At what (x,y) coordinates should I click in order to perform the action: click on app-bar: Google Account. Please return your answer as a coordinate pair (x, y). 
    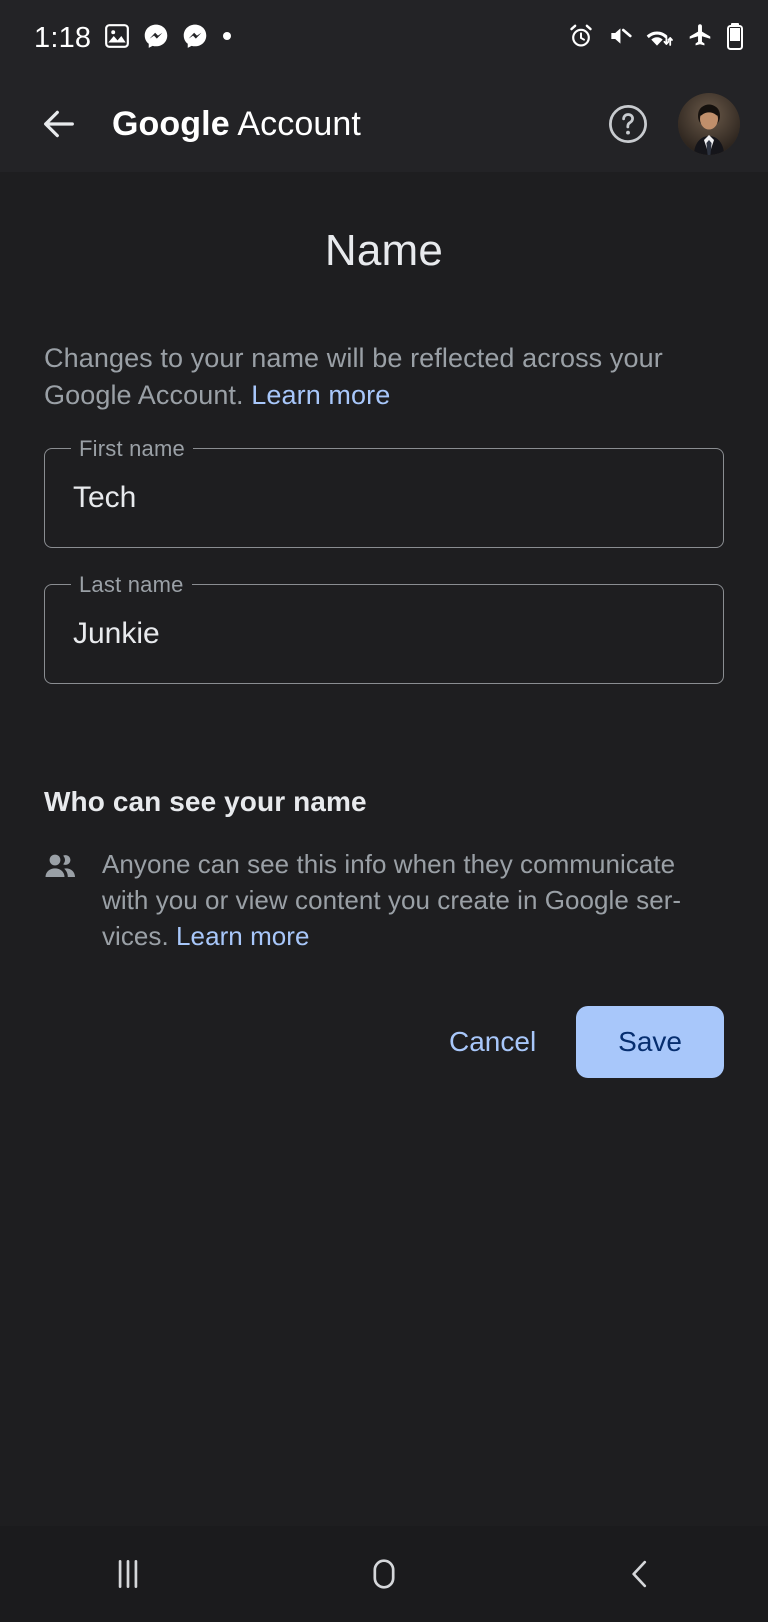
    Looking at the image, I should click on (384, 124).